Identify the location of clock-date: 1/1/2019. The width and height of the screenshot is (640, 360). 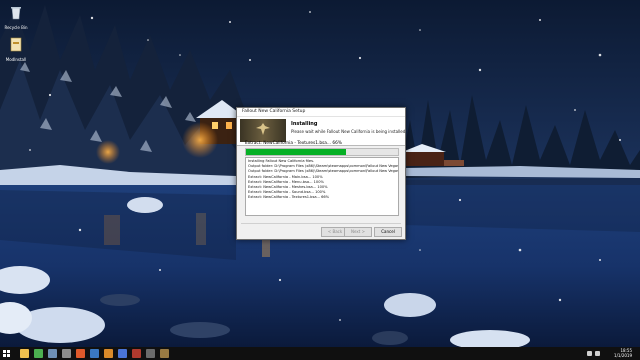
(623, 355).